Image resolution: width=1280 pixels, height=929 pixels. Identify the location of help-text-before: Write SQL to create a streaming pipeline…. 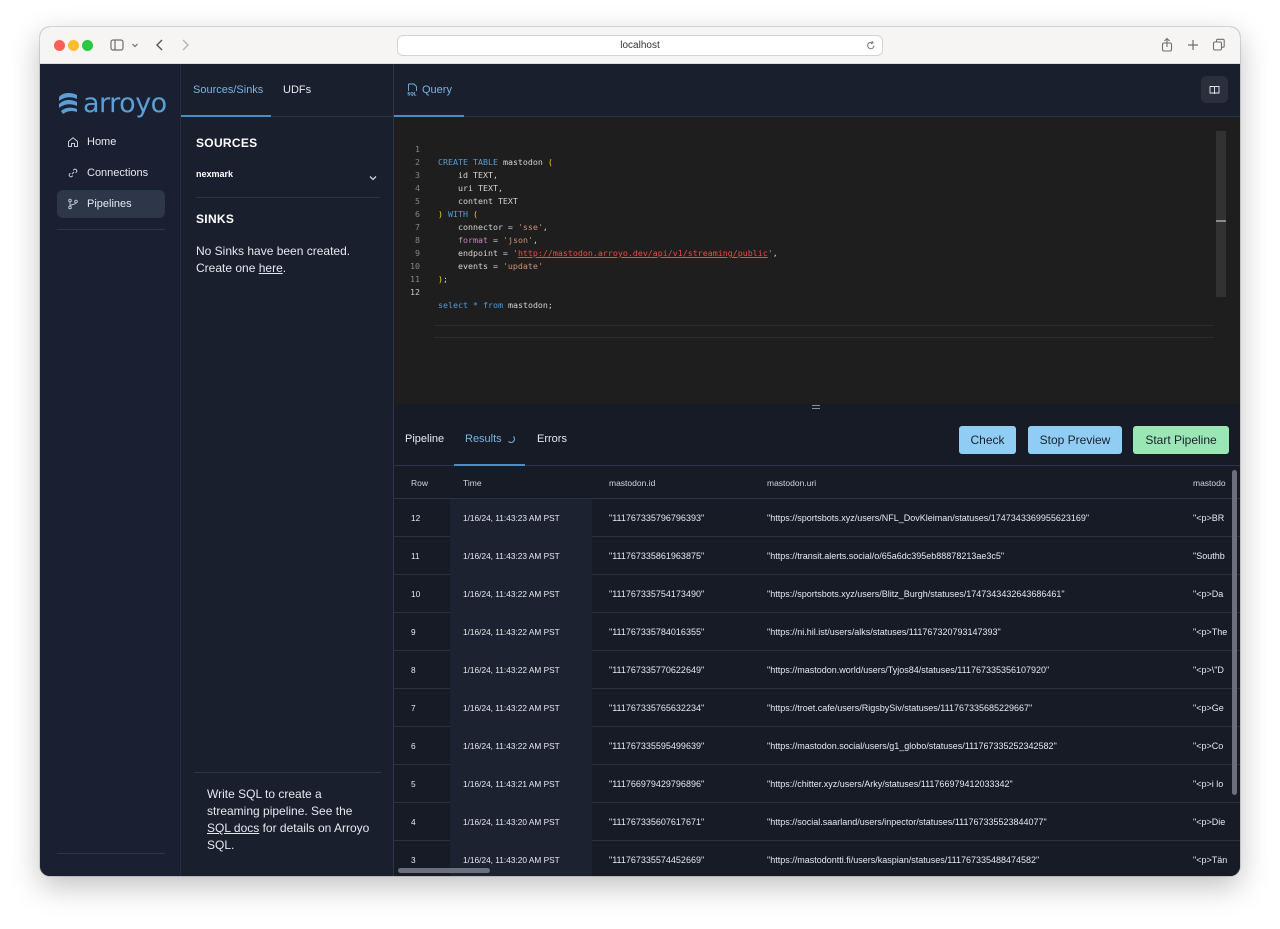
(280, 802).